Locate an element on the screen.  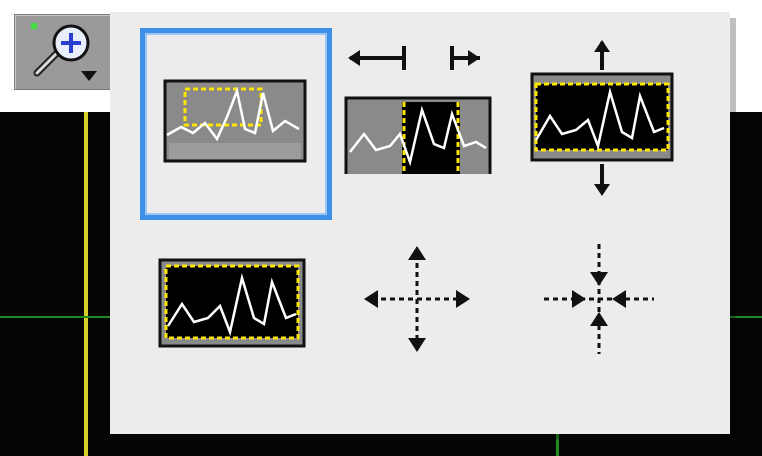
zoom-in-icon is located at coordinates (60, 50).